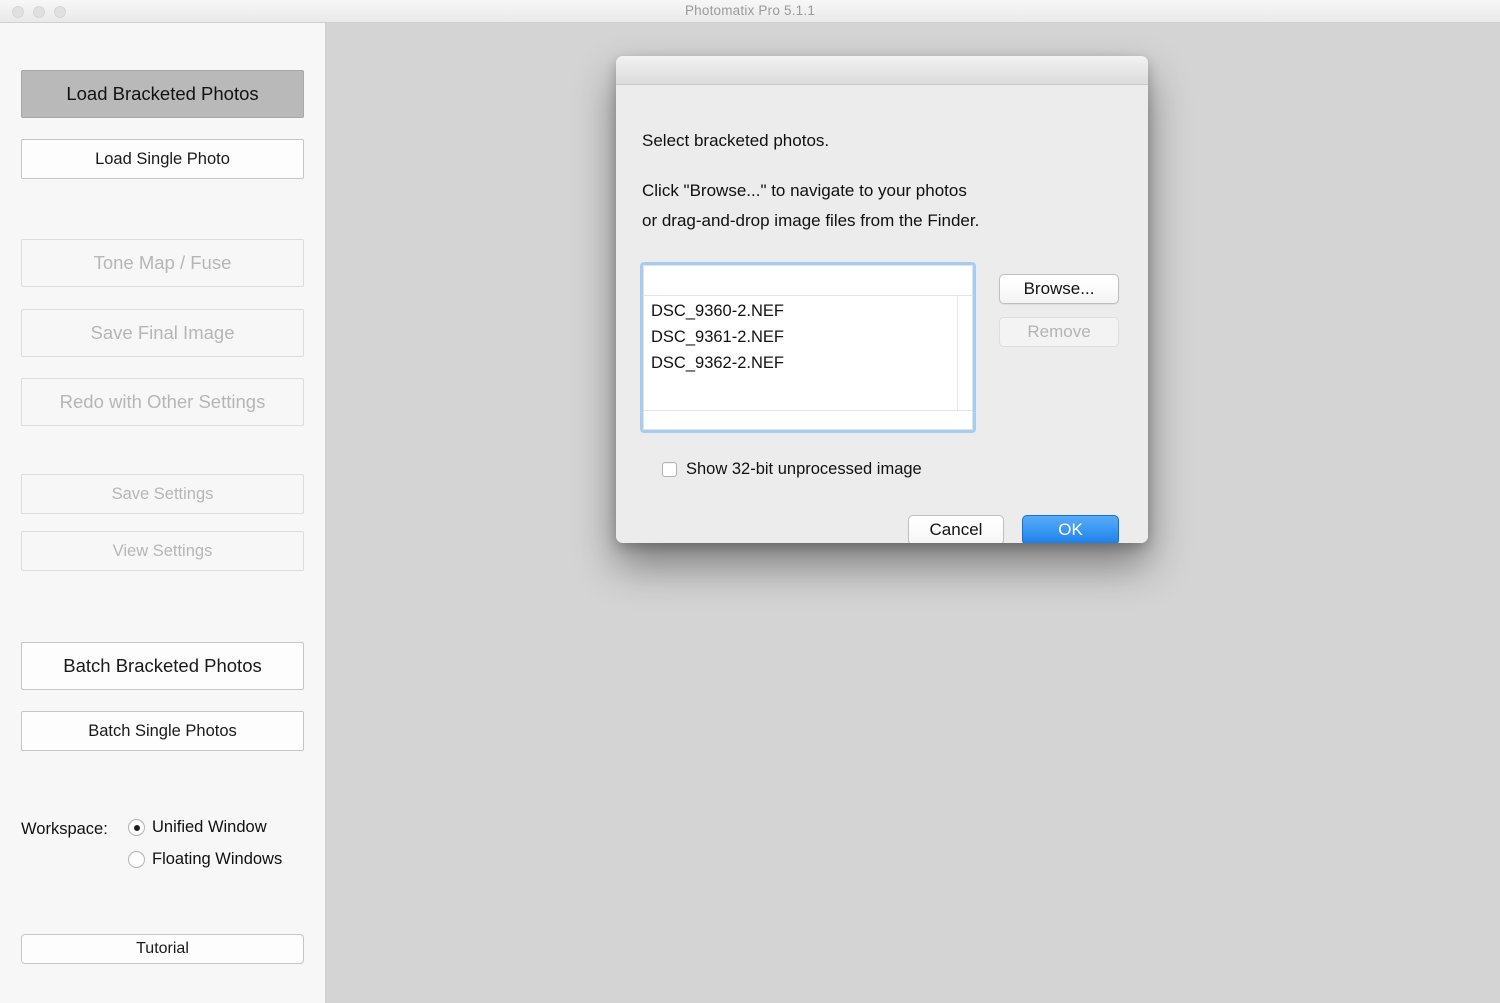 Image resolution: width=1500 pixels, height=1003 pixels. I want to click on dialog-heading: Select bracketed photos., so click(736, 140).